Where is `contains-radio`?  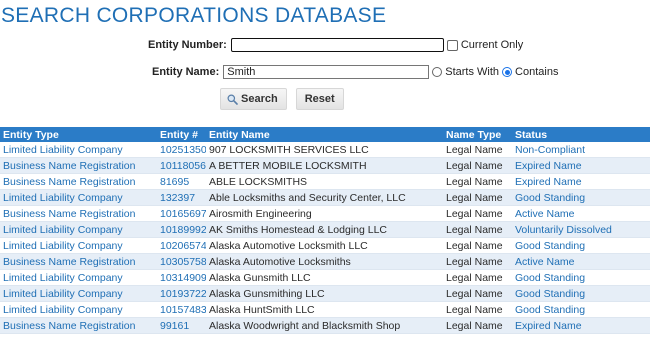 contains-radio is located at coordinates (507, 72).